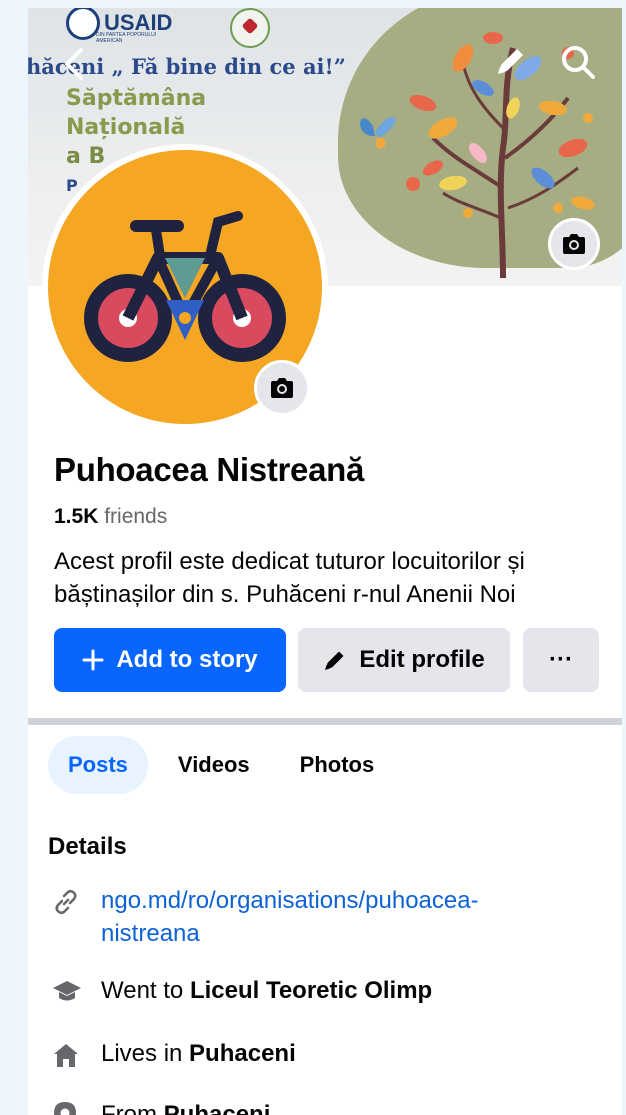  I want to click on usaid-logo-subtitle: DIN PARTEA POPORULUI AMERICAN, so click(126, 38).